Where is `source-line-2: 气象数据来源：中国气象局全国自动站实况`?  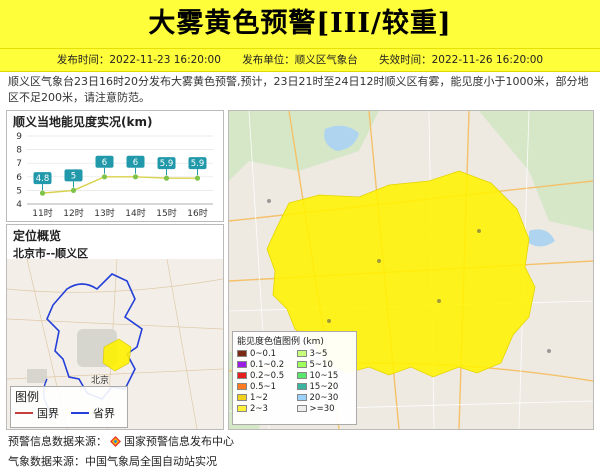 source-line-2: 气象数据来源：中国气象局全国自动站实况 is located at coordinates (112, 461).